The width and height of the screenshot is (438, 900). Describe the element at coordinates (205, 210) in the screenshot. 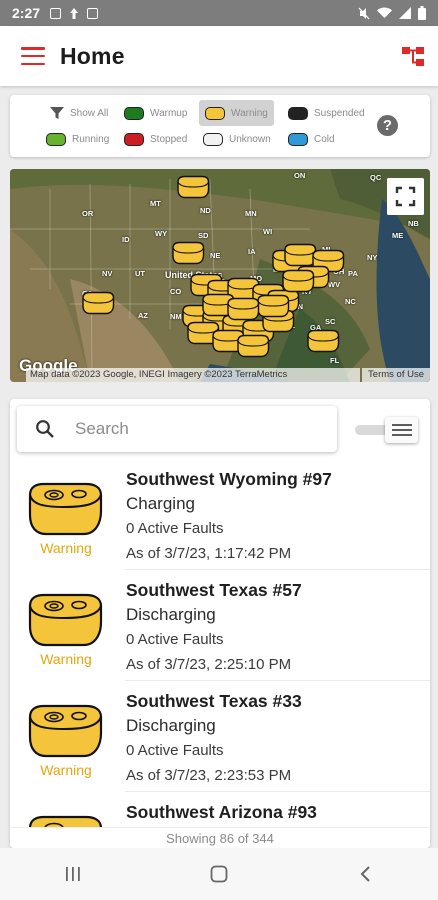

I see `map-state-label: ND` at that location.